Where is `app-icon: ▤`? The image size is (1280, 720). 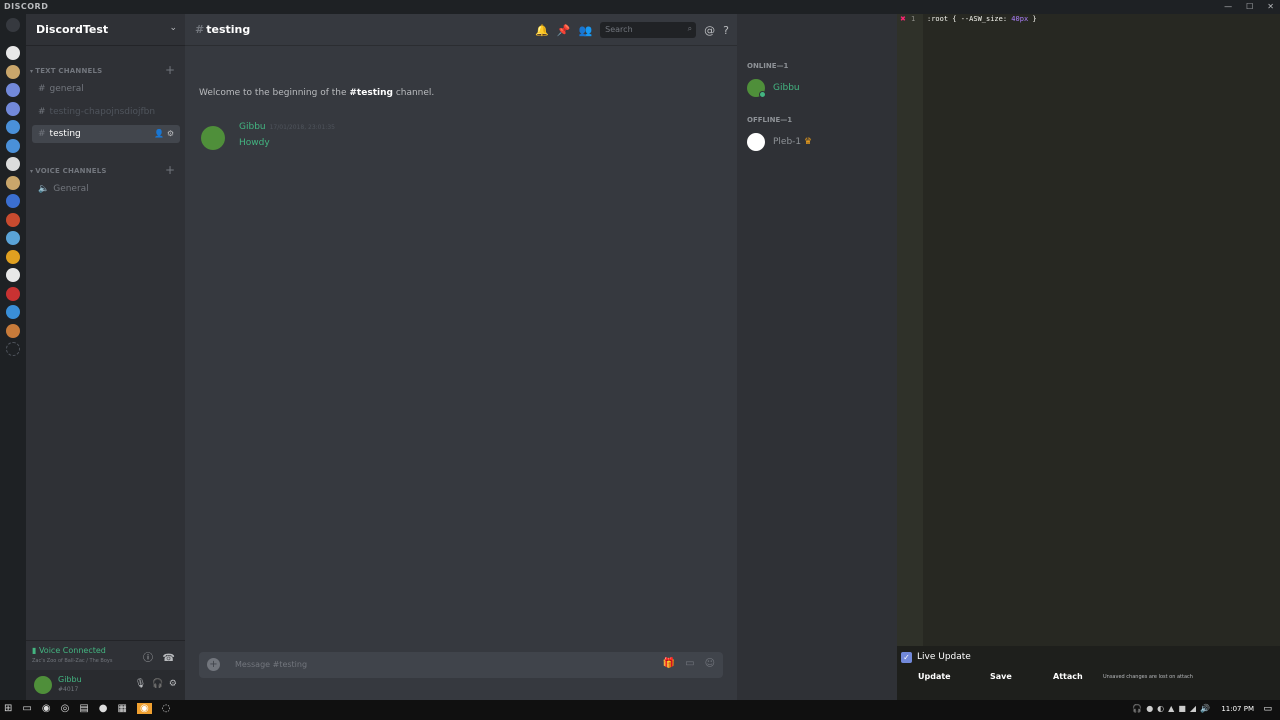
app-icon: ▤ is located at coordinates (83, 708).